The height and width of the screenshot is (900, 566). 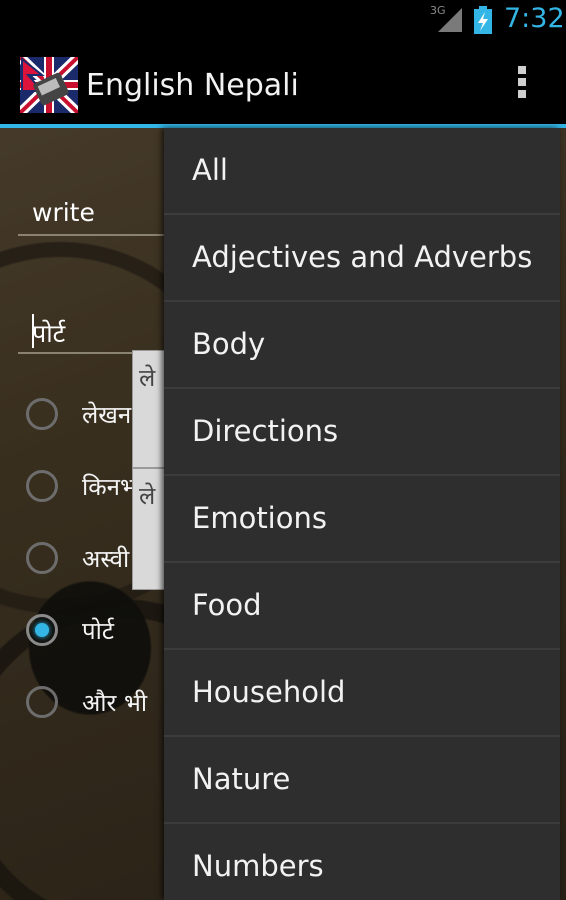 I want to click on dropdown-item-adjectives-and-adverbs: Adjectives and Adverbs, so click(x=362, y=258).